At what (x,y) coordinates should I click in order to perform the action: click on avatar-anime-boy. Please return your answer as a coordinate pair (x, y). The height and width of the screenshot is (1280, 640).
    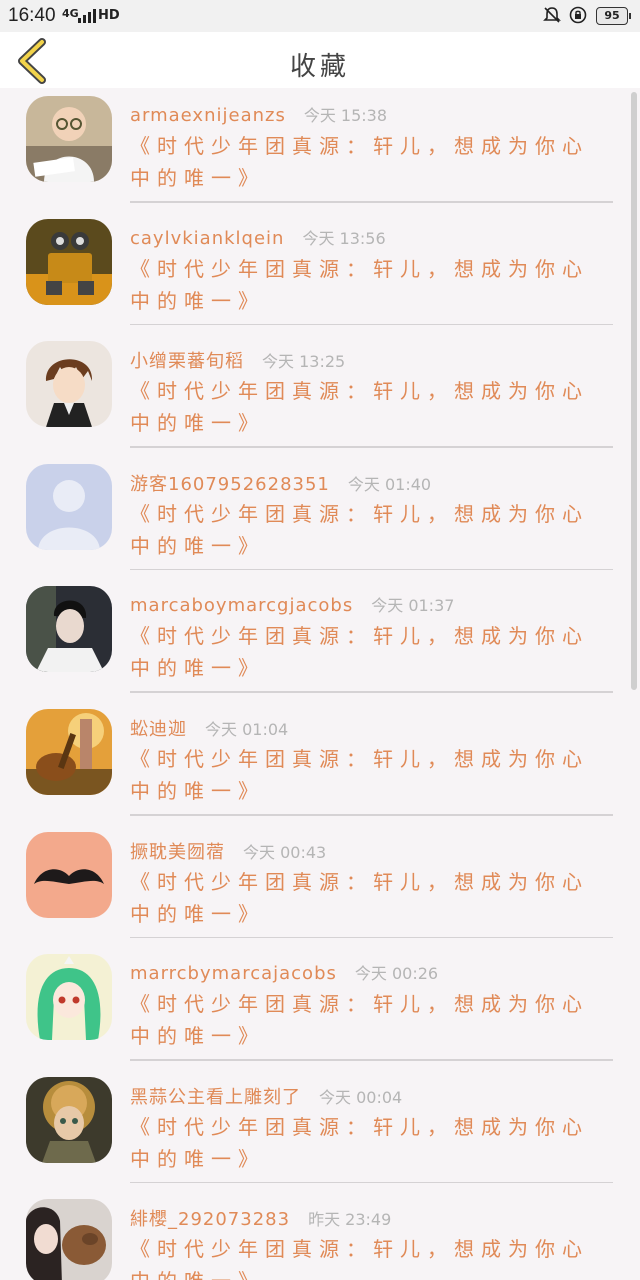
    Looking at the image, I should click on (69, 384).